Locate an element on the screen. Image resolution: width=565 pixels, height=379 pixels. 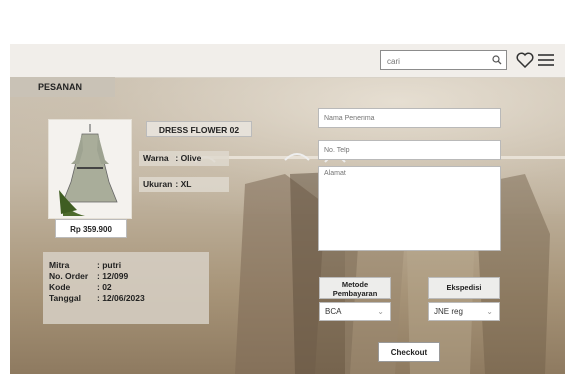
order-value: : 12/06/2023 is located at coordinates (121, 298).